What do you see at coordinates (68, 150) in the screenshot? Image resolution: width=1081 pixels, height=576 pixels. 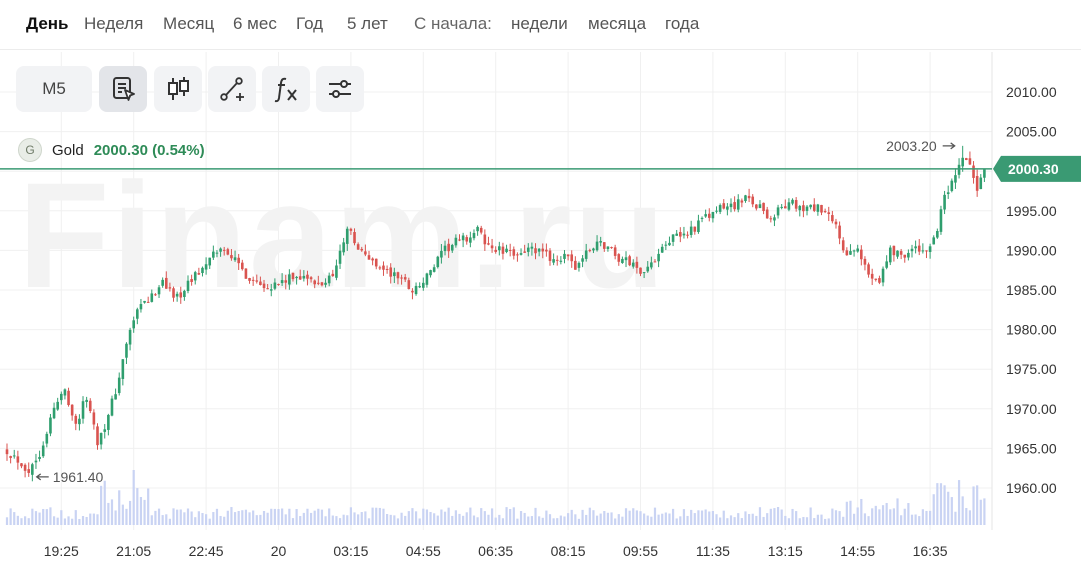 I see `instrument-name: Gold` at bounding box center [68, 150].